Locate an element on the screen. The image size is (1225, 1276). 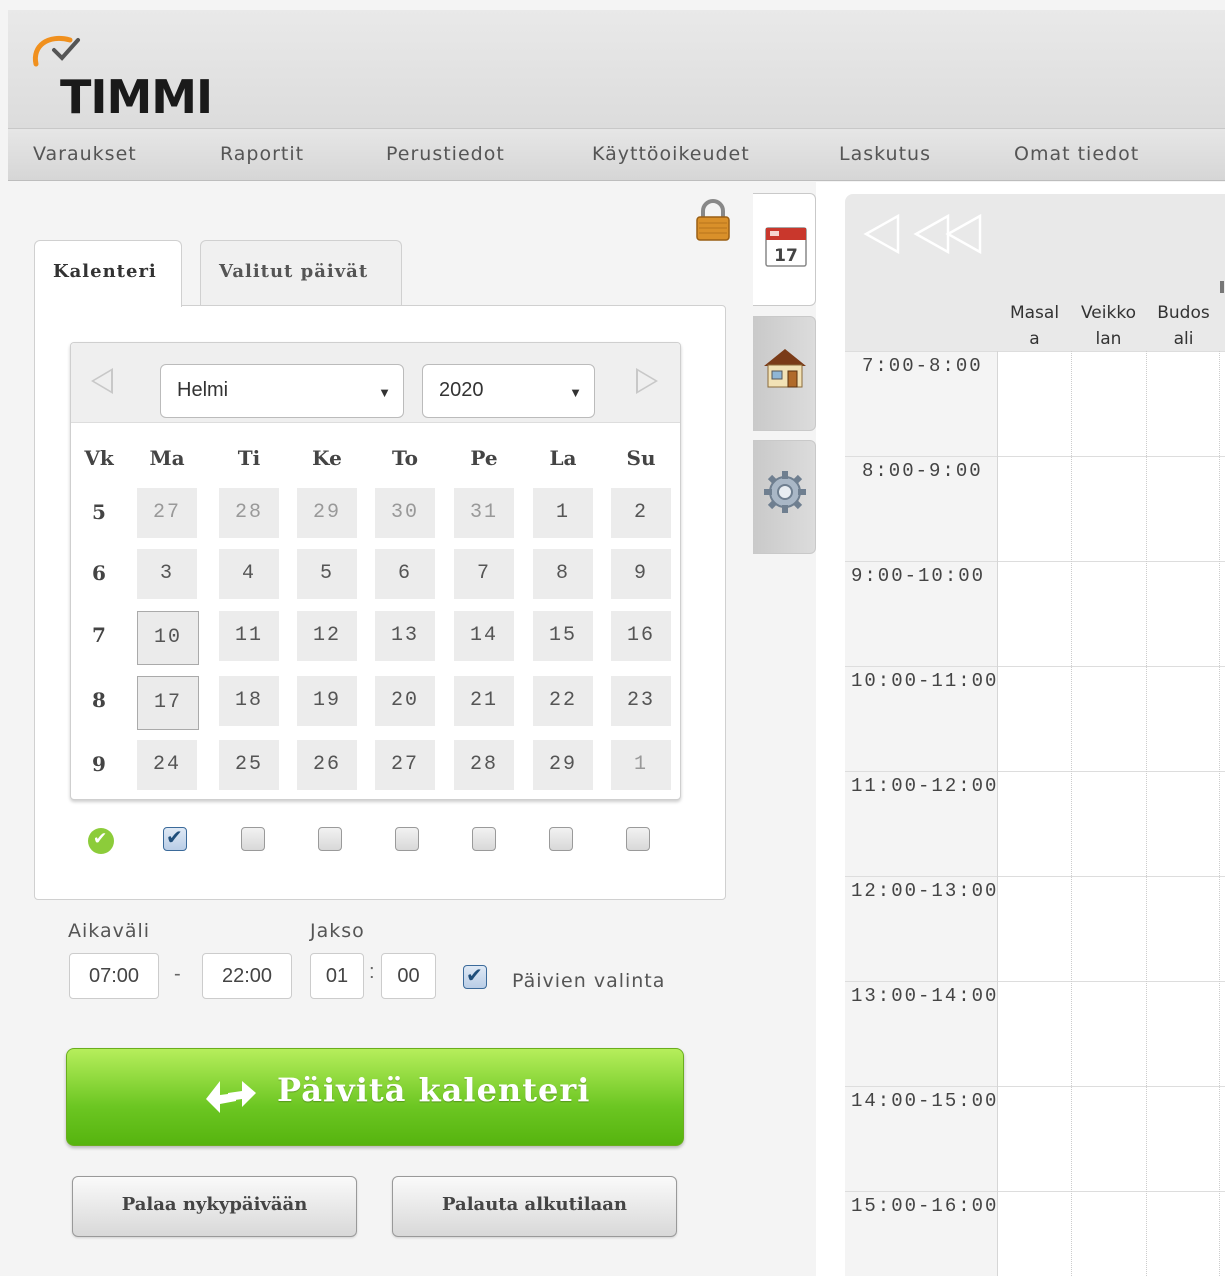
calendar-day: 3 is located at coordinates (167, 574).